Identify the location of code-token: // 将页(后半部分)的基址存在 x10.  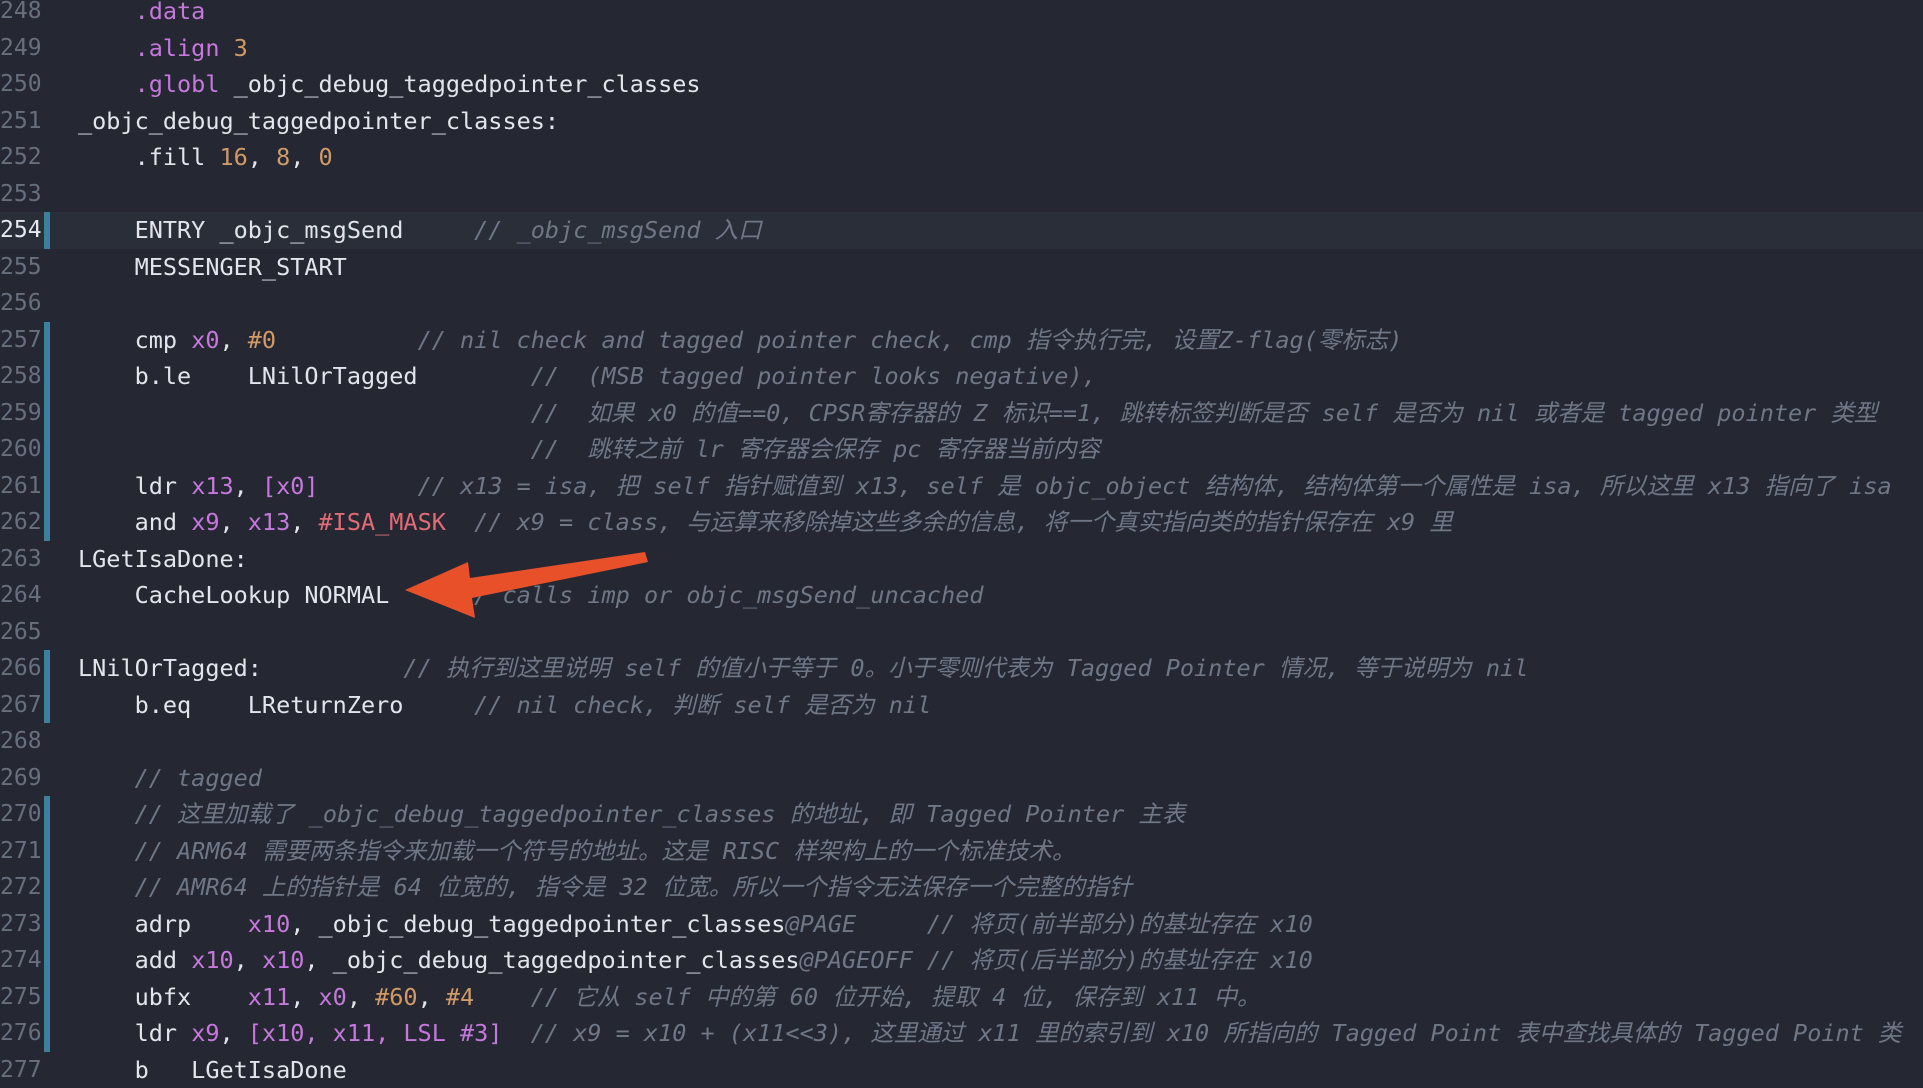
(1120, 960).